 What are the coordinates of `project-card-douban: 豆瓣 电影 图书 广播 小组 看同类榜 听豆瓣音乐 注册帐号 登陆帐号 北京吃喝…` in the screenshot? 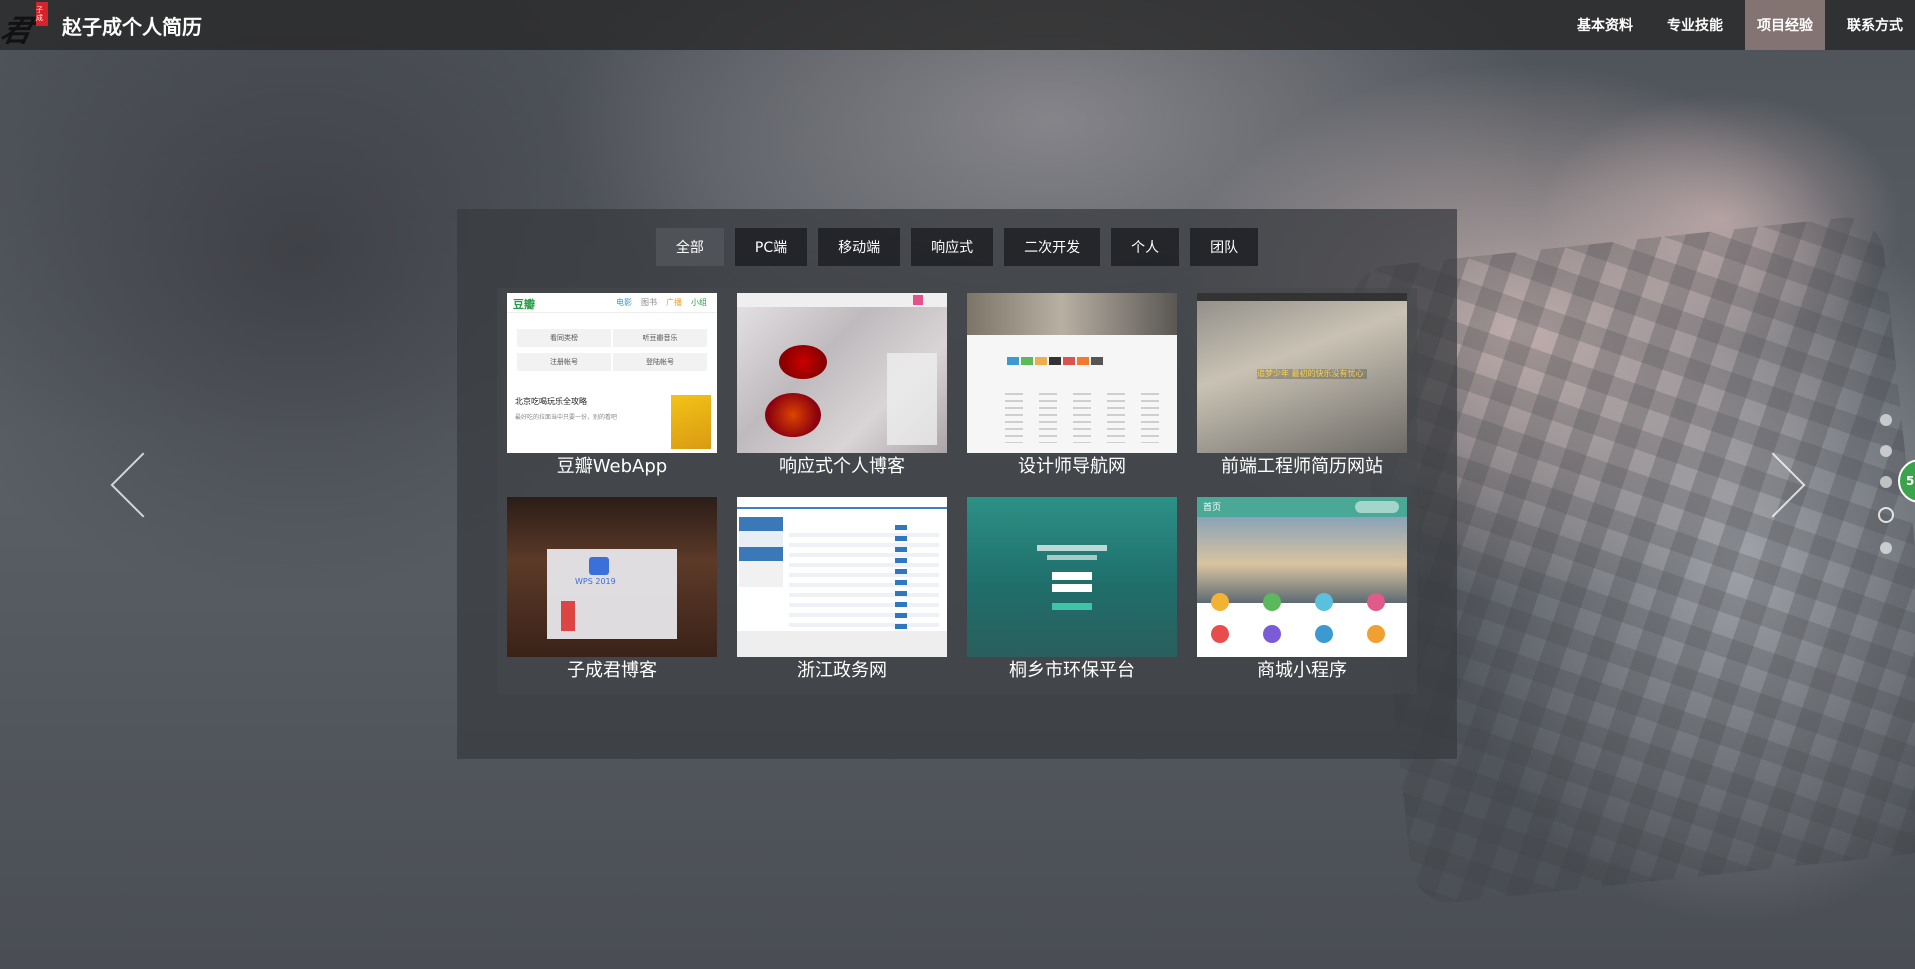 It's located at (612, 388).